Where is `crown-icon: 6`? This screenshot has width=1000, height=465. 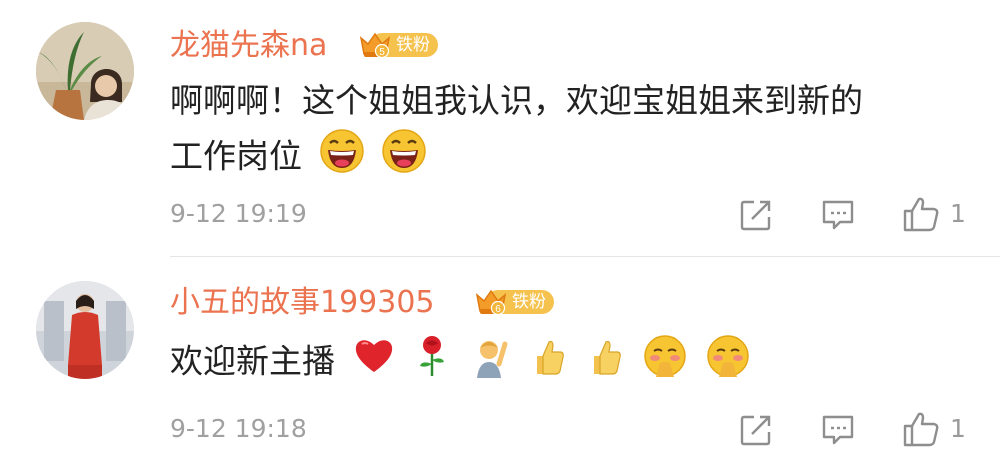
crown-icon: 6 is located at coordinates (491, 302).